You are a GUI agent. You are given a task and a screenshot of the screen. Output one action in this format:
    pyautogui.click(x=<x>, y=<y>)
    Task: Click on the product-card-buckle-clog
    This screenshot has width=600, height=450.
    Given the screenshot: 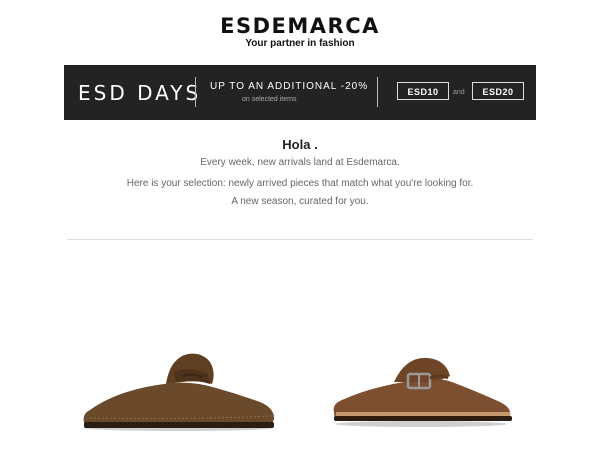 What is the action you would take?
    pyautogui.click(x=421, y=392)
    